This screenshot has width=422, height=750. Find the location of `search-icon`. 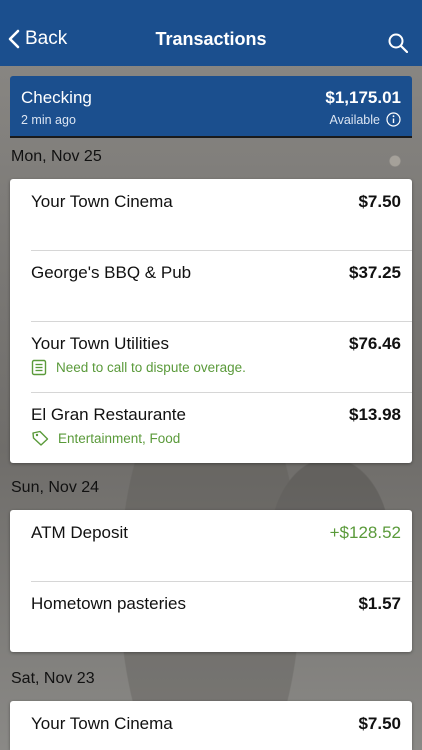

search-icon is located at coordinates (398, 43).